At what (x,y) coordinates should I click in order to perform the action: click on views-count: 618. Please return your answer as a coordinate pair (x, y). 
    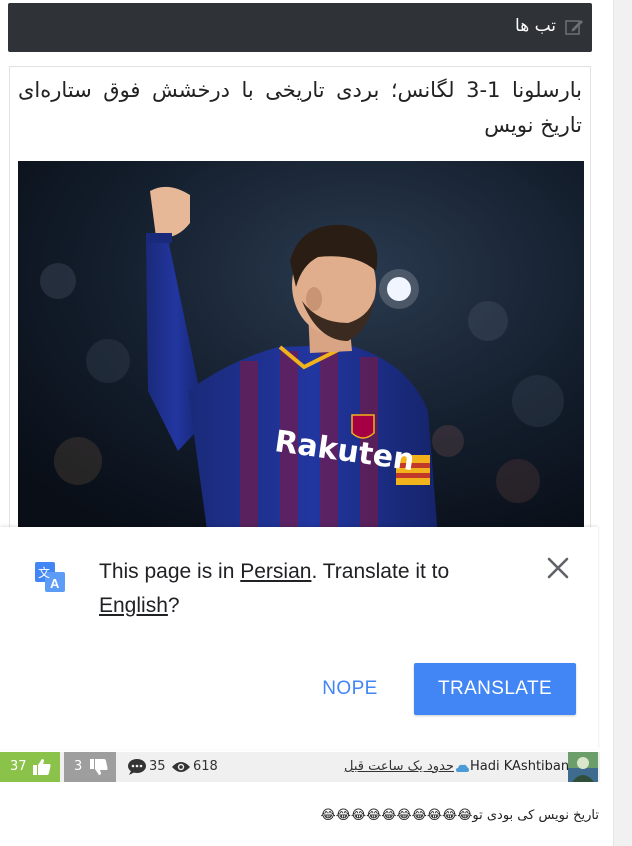
    Looking at the image, I should click on (205, 766).